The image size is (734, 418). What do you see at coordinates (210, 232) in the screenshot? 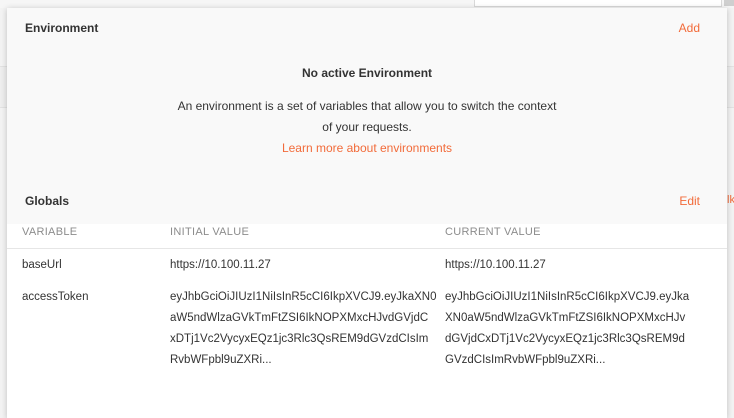
I see `column-header-initial-value: INITIAL VALUE` at bounding box center [210, 232].